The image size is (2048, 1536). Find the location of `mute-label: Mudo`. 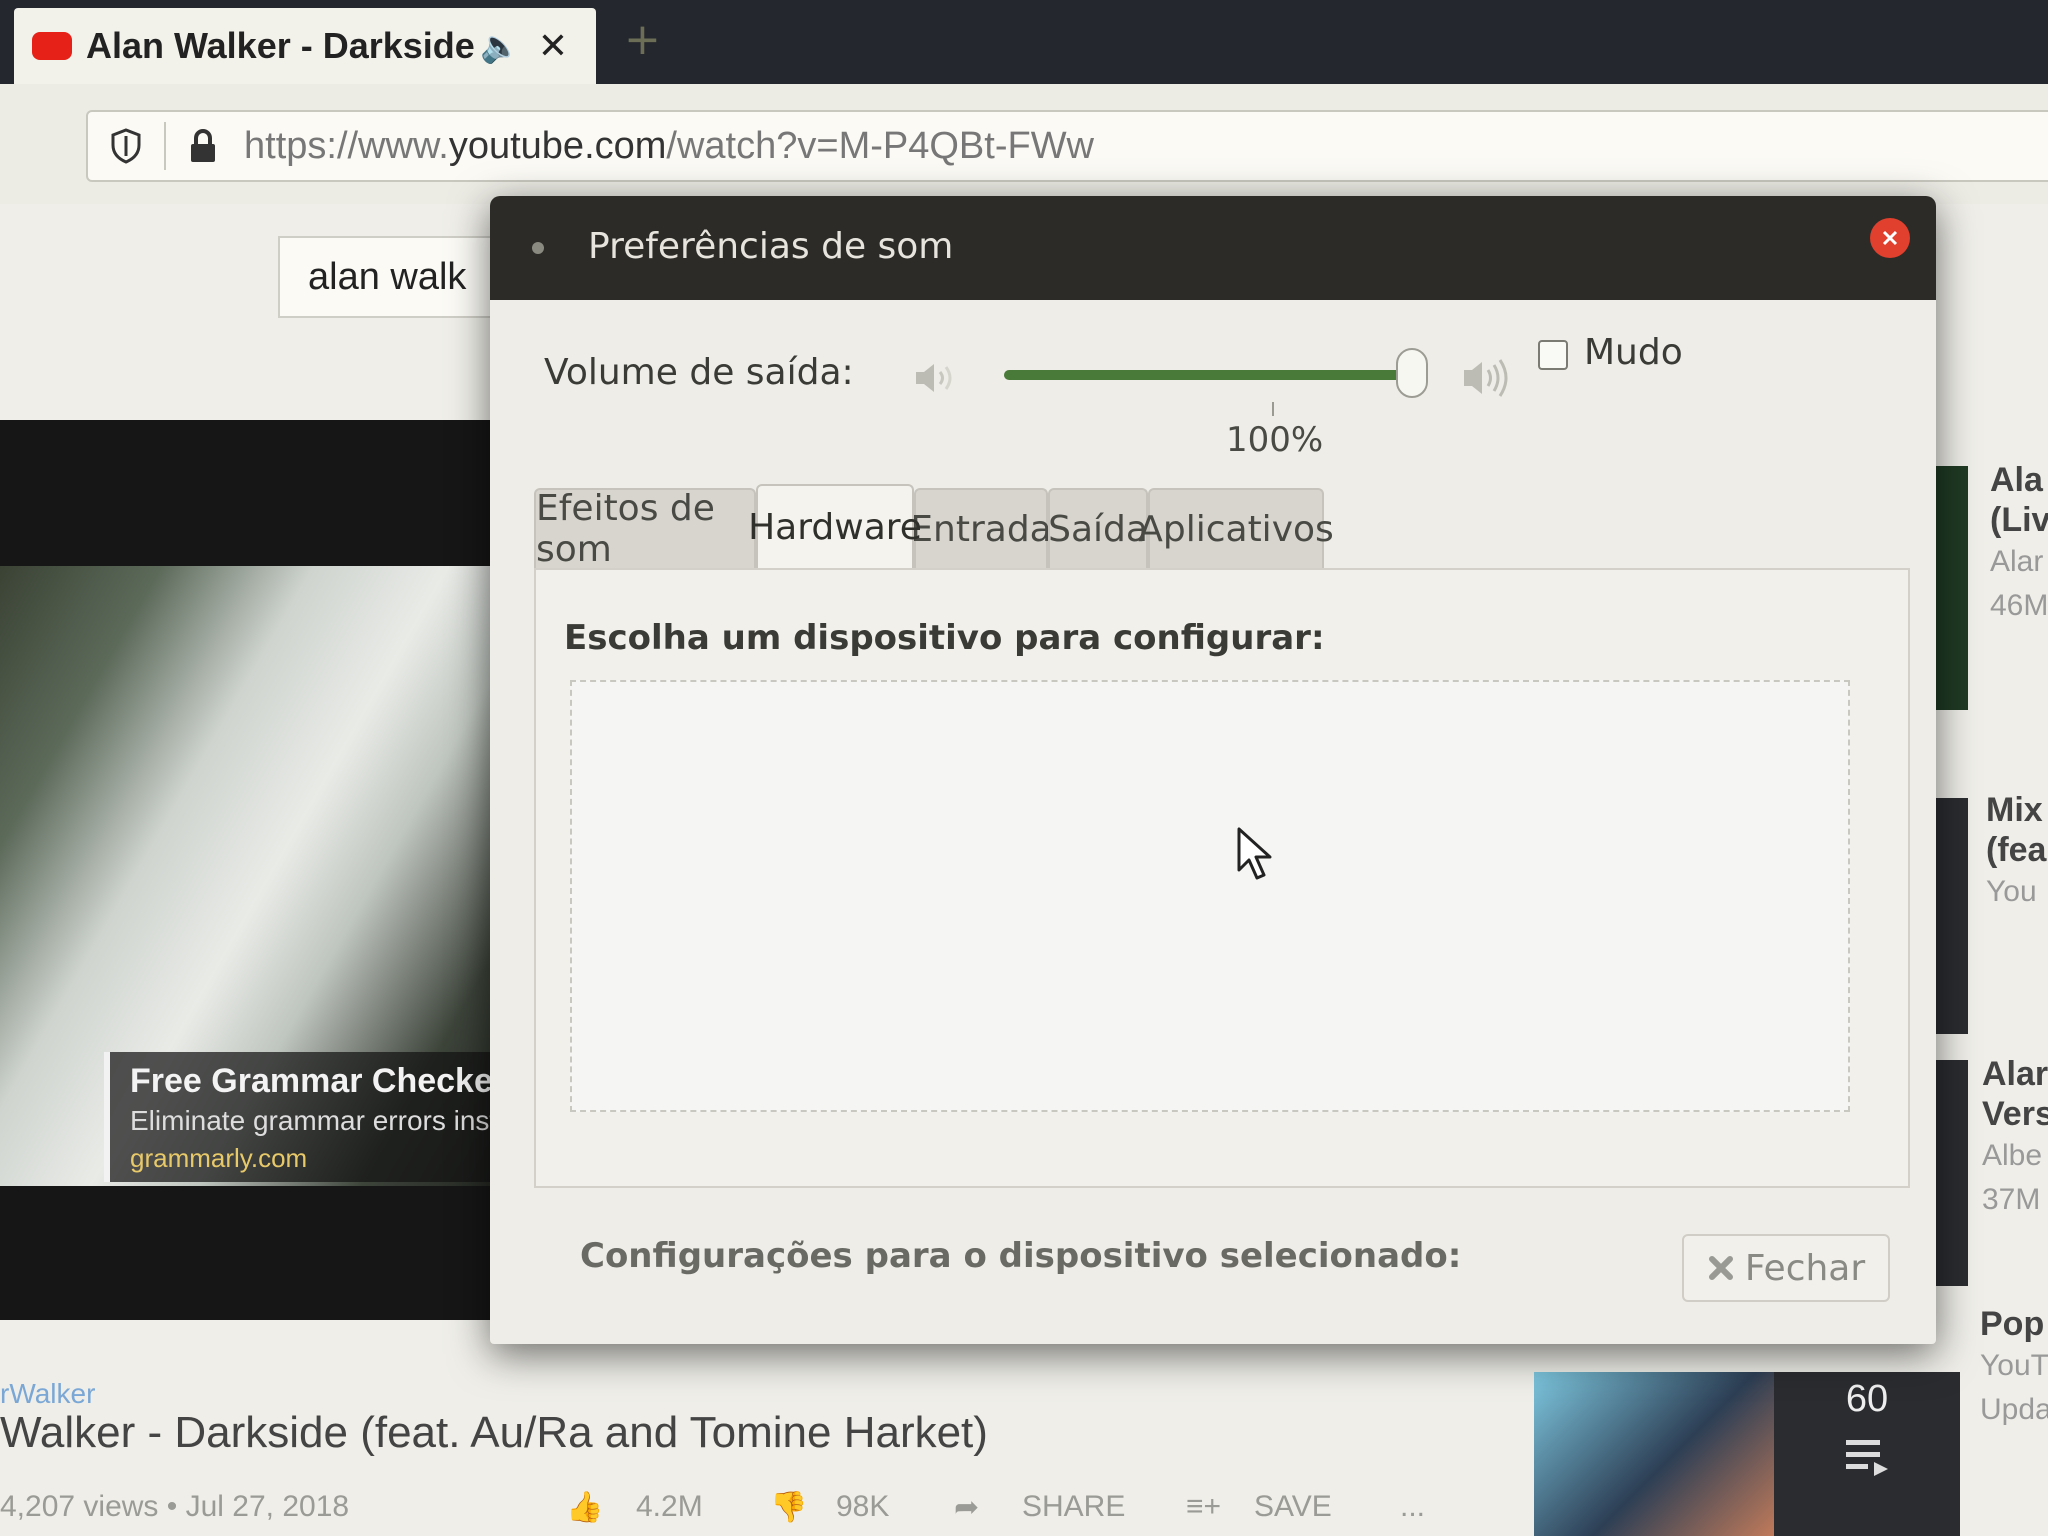

mute-label: Mudo is located at coordinates (1633, 352).